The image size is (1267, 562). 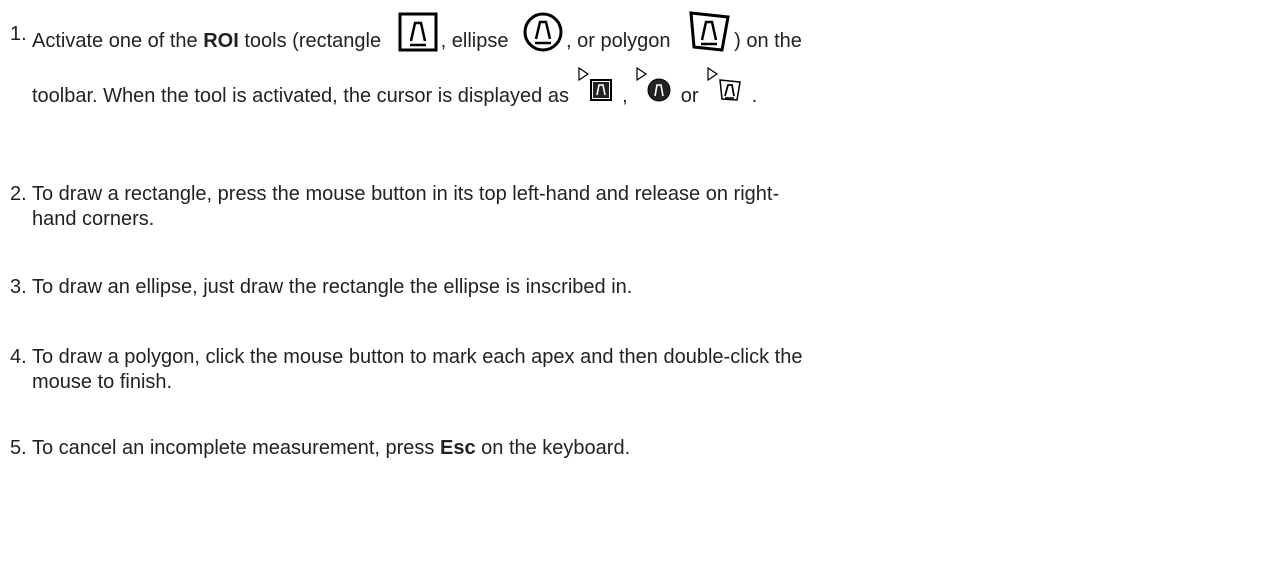 I want to click on roi-polygon-icon, so click(x=710, y=35).